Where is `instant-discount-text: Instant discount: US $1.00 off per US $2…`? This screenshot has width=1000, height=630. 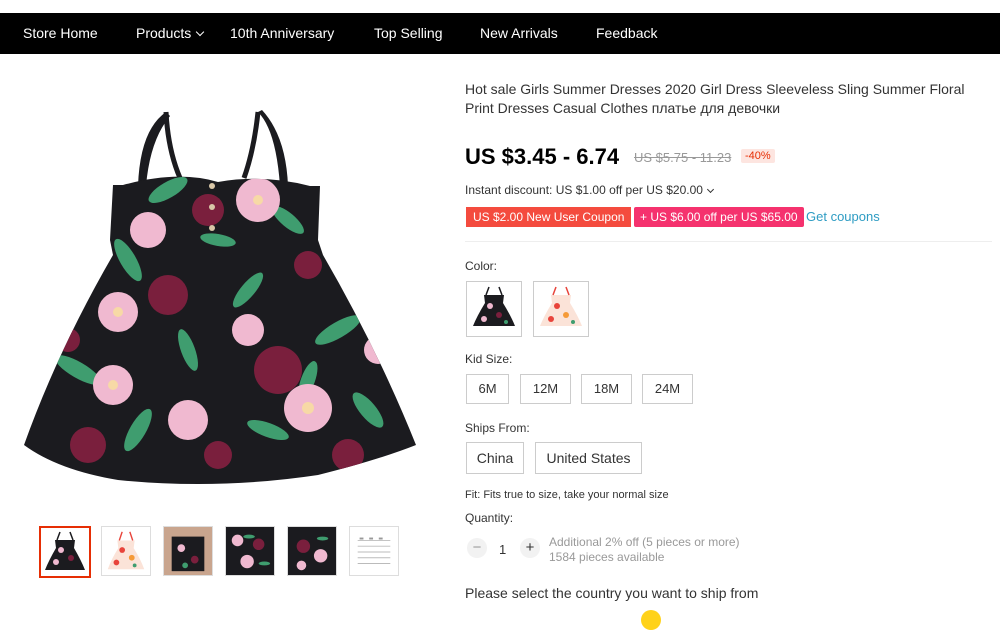 instant-discount-text: Instant discount: US $1.00 off per US $2… is located at coordinates (584, 190).